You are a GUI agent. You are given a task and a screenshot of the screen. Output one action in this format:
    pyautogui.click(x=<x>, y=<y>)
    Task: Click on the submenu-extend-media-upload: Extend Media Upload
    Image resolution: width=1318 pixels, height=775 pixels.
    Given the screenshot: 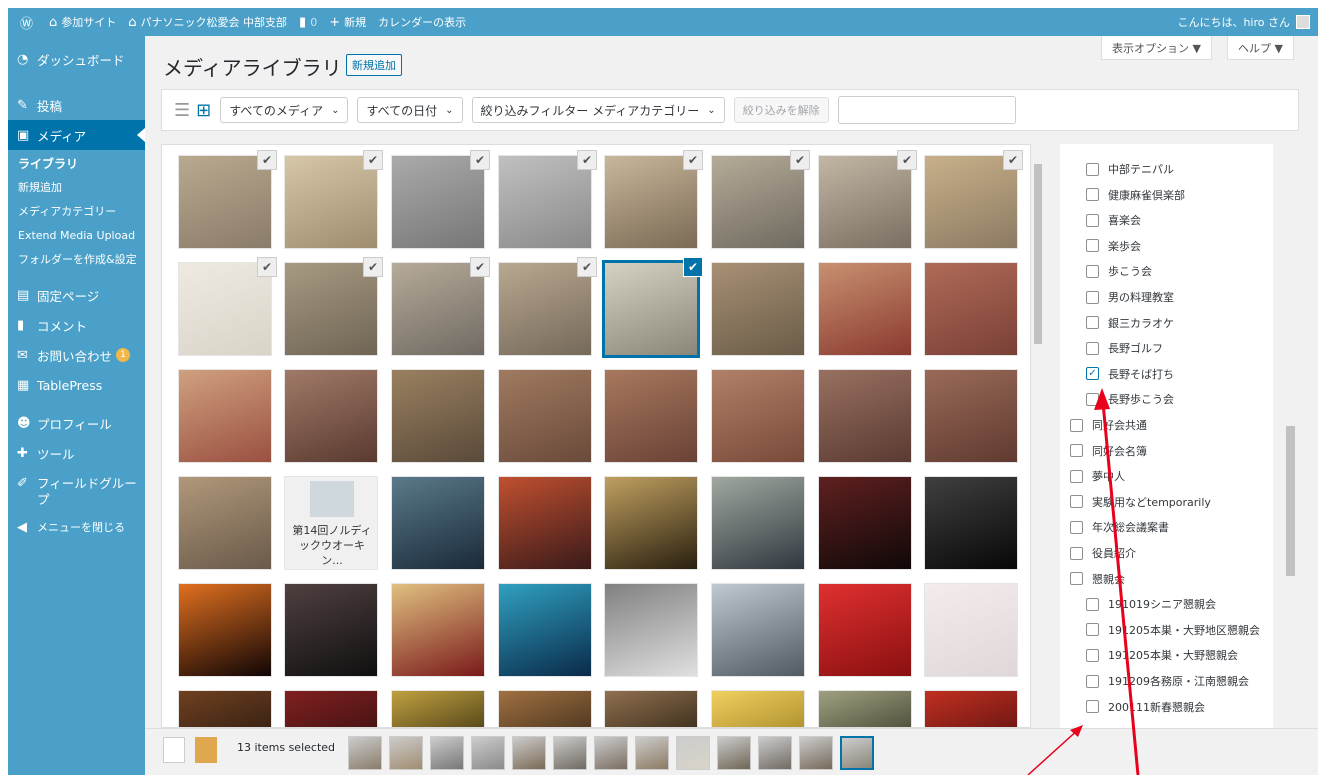 What is the action you would take?
    pyautogui.click(x=81, y=236)
    